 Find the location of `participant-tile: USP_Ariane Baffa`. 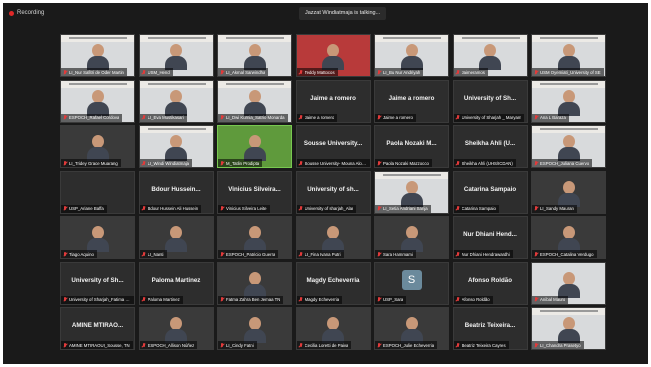

participant-tile: USP_Ariane Baffa is located at coordinates (97, 192).